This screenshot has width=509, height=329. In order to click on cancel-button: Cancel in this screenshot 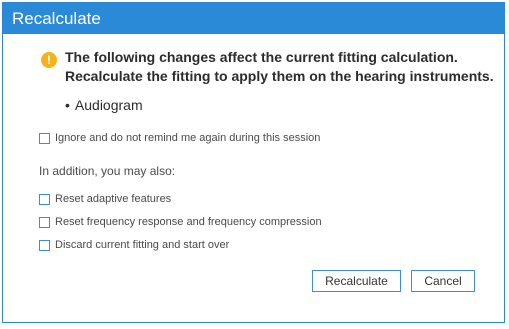, I will do `click(443, 281)`.